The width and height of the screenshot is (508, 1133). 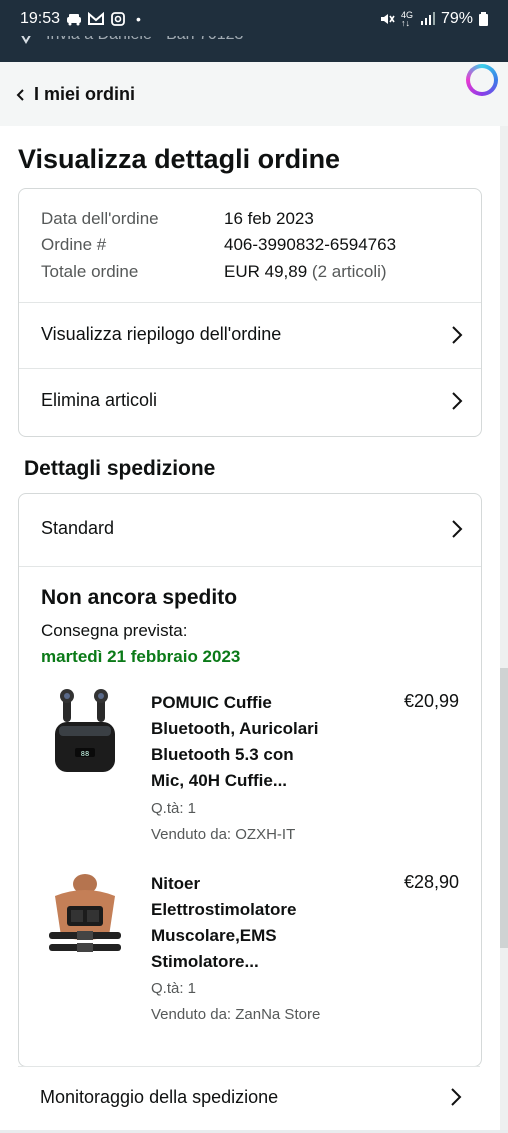 I want to click on svg-text: 88, so click(x=85, y=754).